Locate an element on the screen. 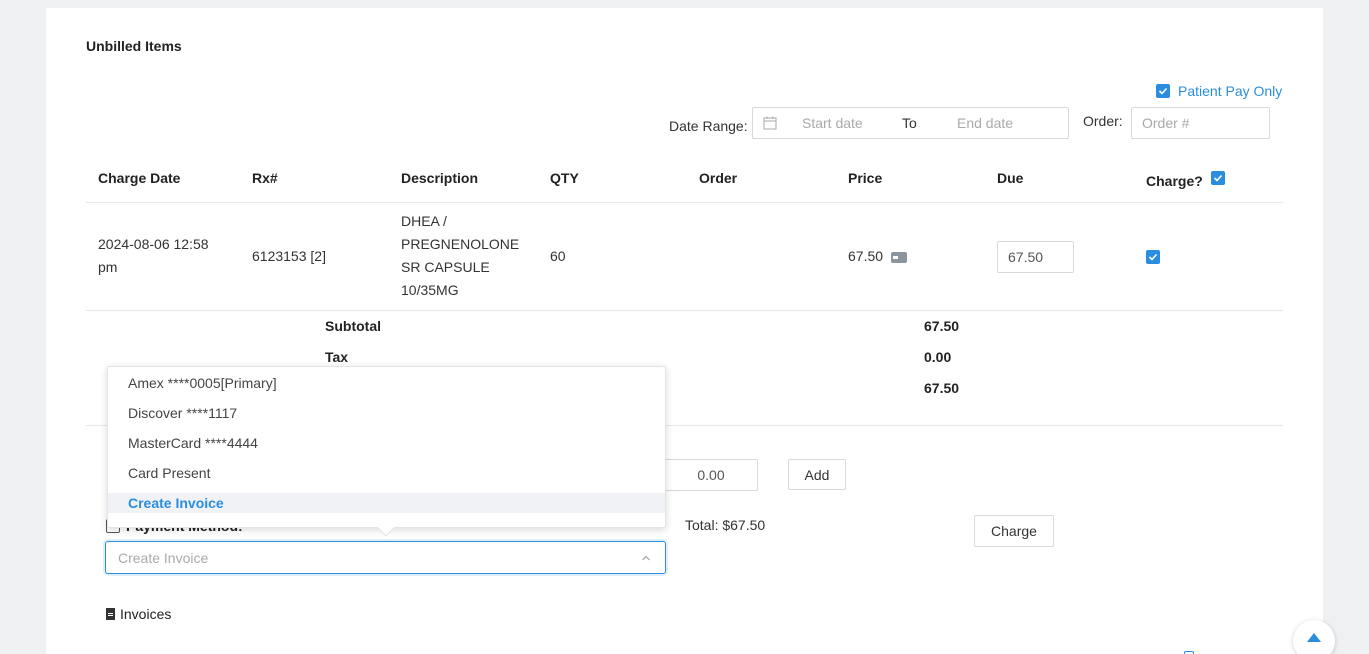 This screenshot has width=1369, height=654. date-range-picker: Start date To End date is located at coordinates (910, 123).